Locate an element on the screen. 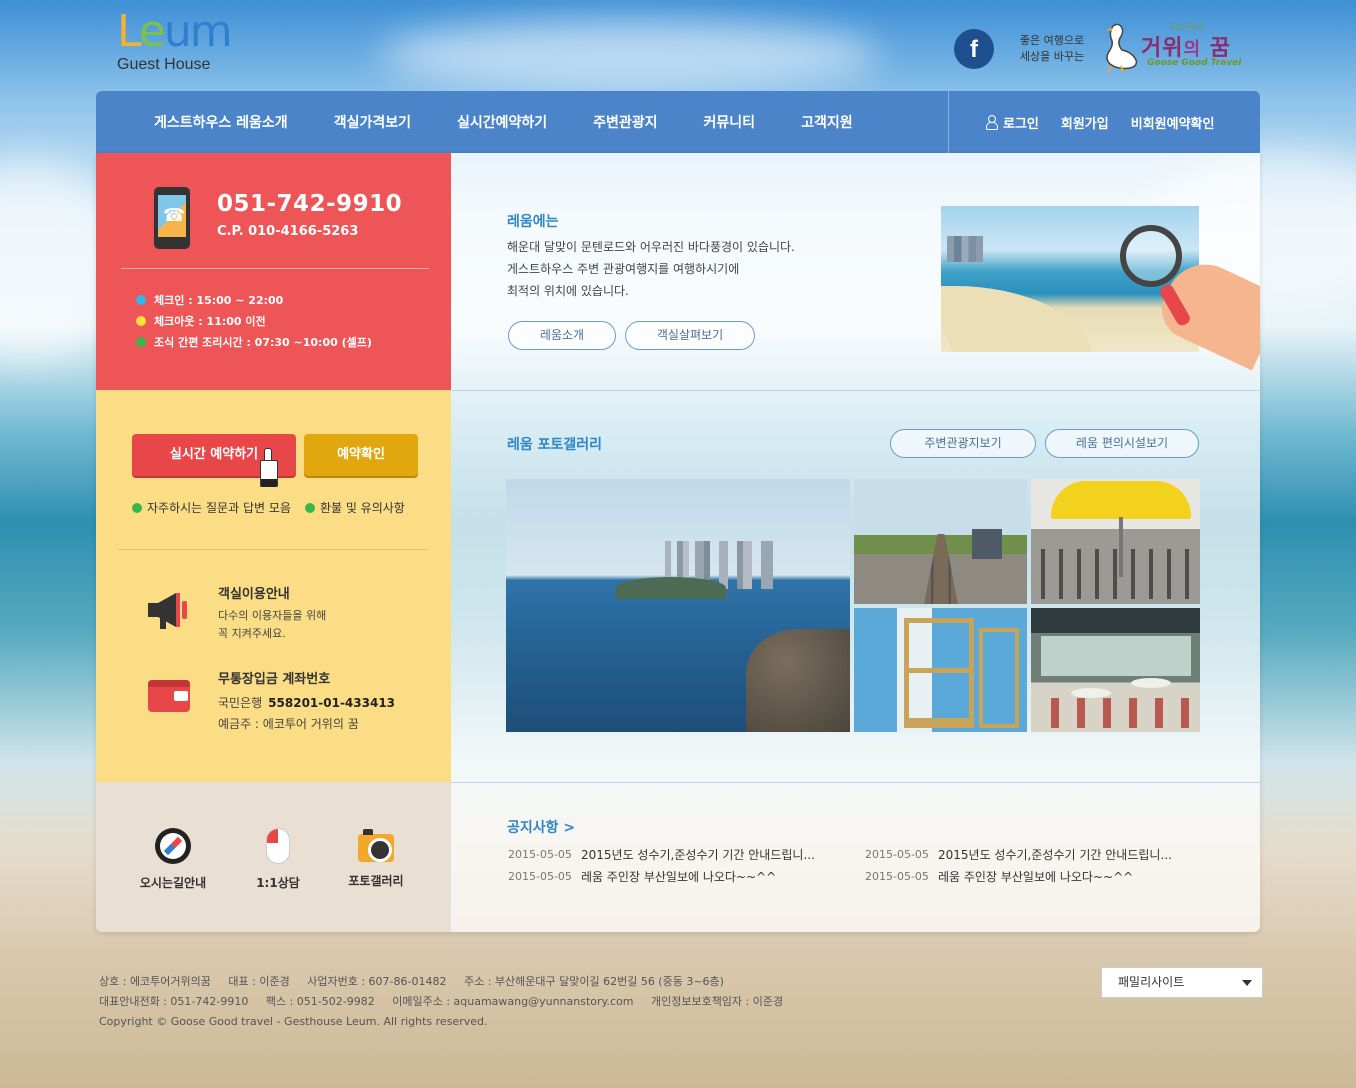  checkin-time: 체크인 : 15:00 ~ 22:00 is located at coordinates (254, 299).